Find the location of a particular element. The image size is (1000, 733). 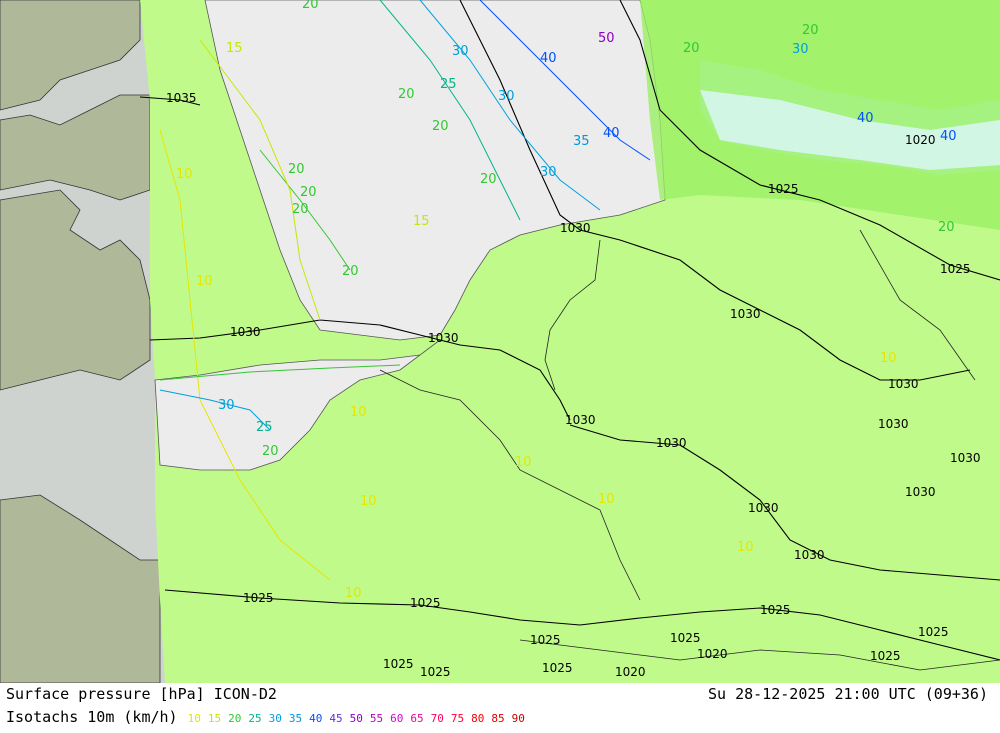

legend-value: 50 is located at coordinates (356, 718).